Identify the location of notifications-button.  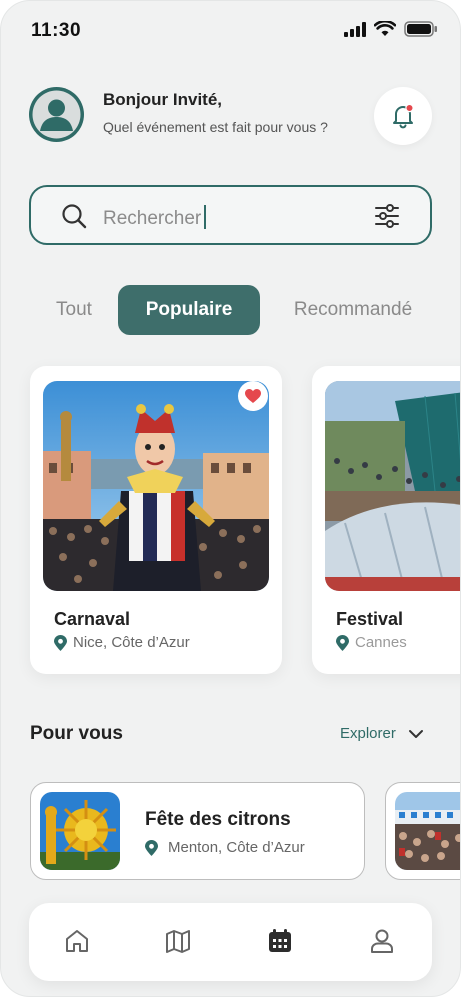
(403, 116).